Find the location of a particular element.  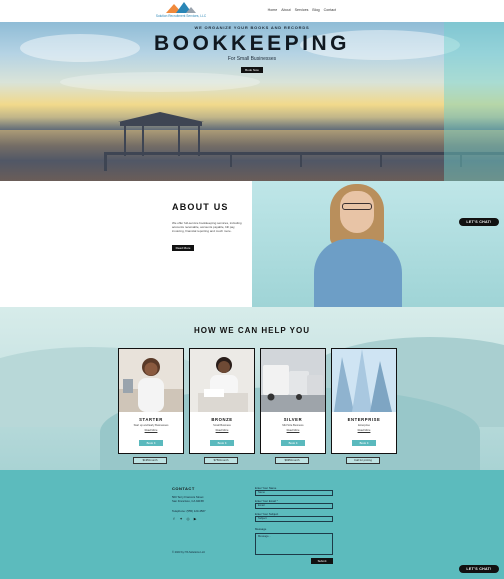

services-title: HOW WE CAN HELP YOU is located at coordinates (252, 330).